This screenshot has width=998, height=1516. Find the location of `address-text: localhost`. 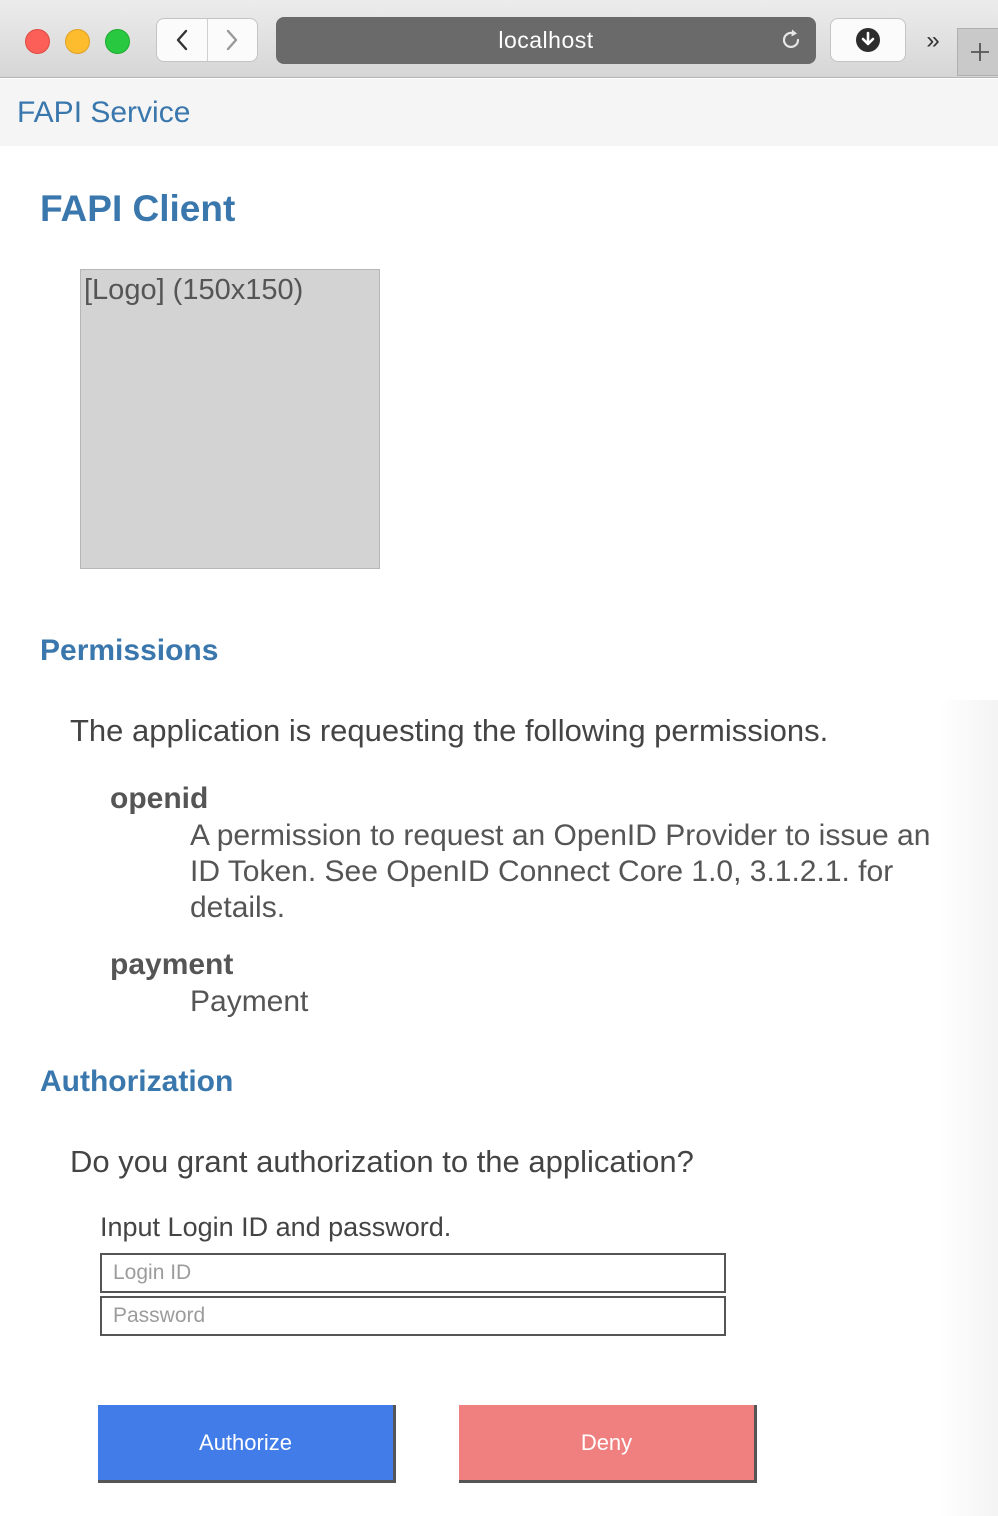

address-text: localhost is located at coordinates (546, 40).